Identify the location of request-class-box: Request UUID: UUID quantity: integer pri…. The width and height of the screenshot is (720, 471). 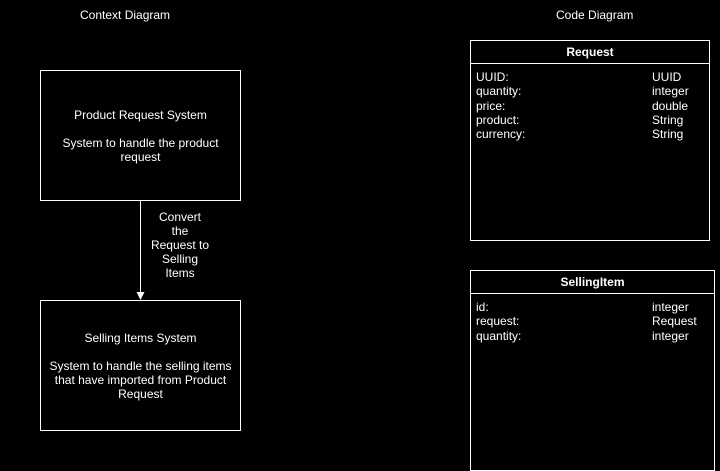
(590, 140).